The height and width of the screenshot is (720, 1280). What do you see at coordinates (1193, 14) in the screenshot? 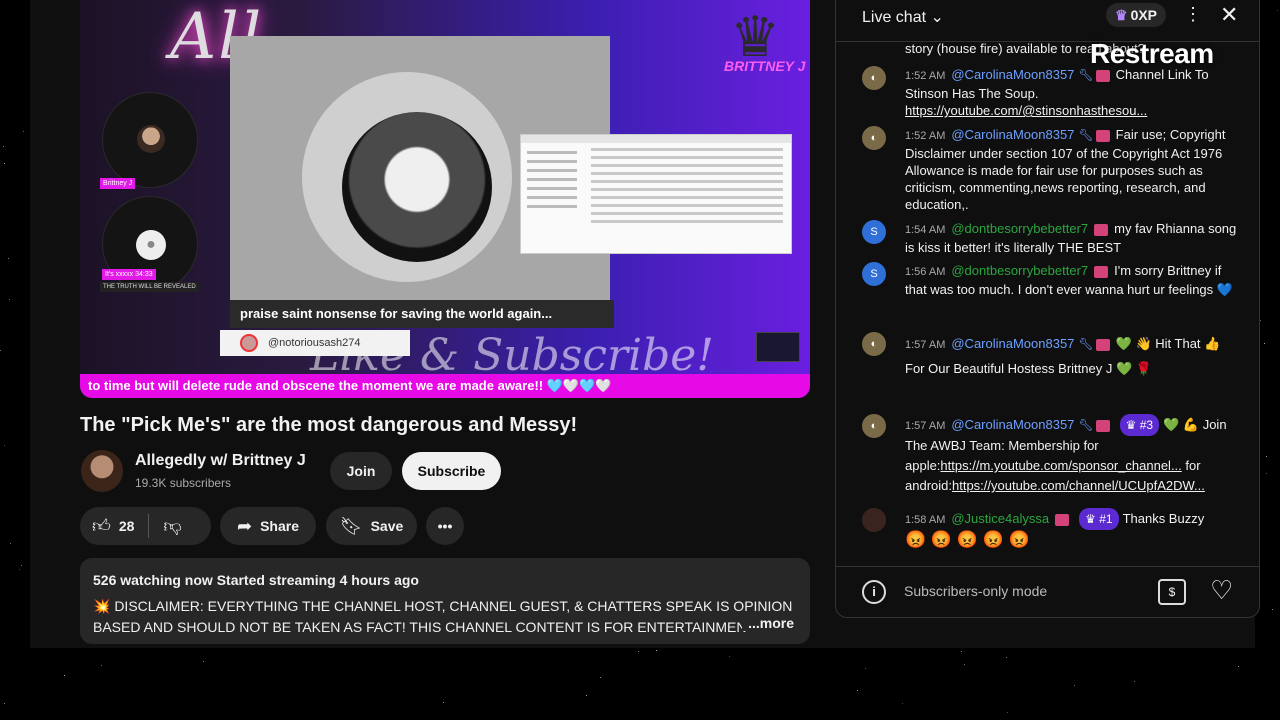
I see `chat-menu-icon: ⋮` at bounding box center [1193, 14].